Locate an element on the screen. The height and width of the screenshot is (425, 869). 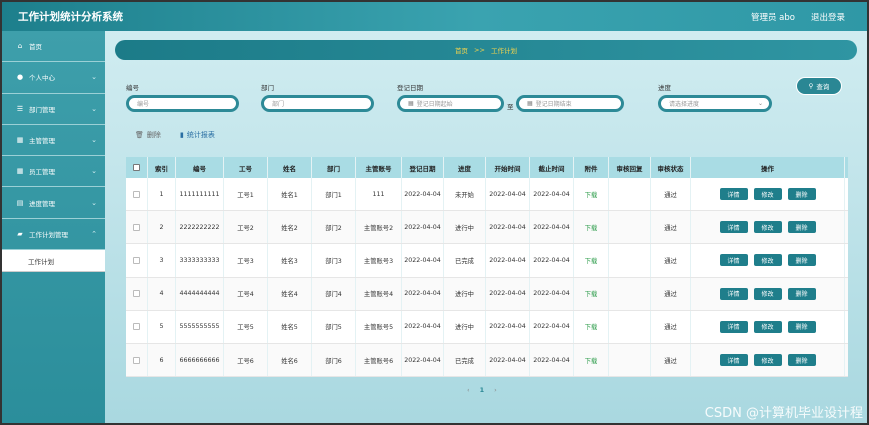
current-page: 1 is located at coordinates (482, 390).